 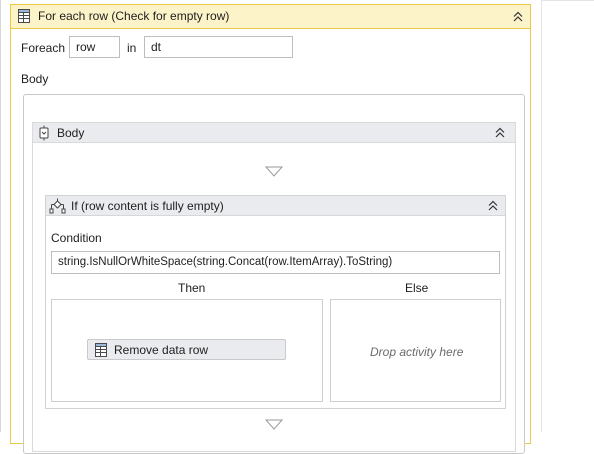 What do you see at coordinates (35, 79) in the screenshot?
I see `body-label: Body` at bounding box center [35, 79].